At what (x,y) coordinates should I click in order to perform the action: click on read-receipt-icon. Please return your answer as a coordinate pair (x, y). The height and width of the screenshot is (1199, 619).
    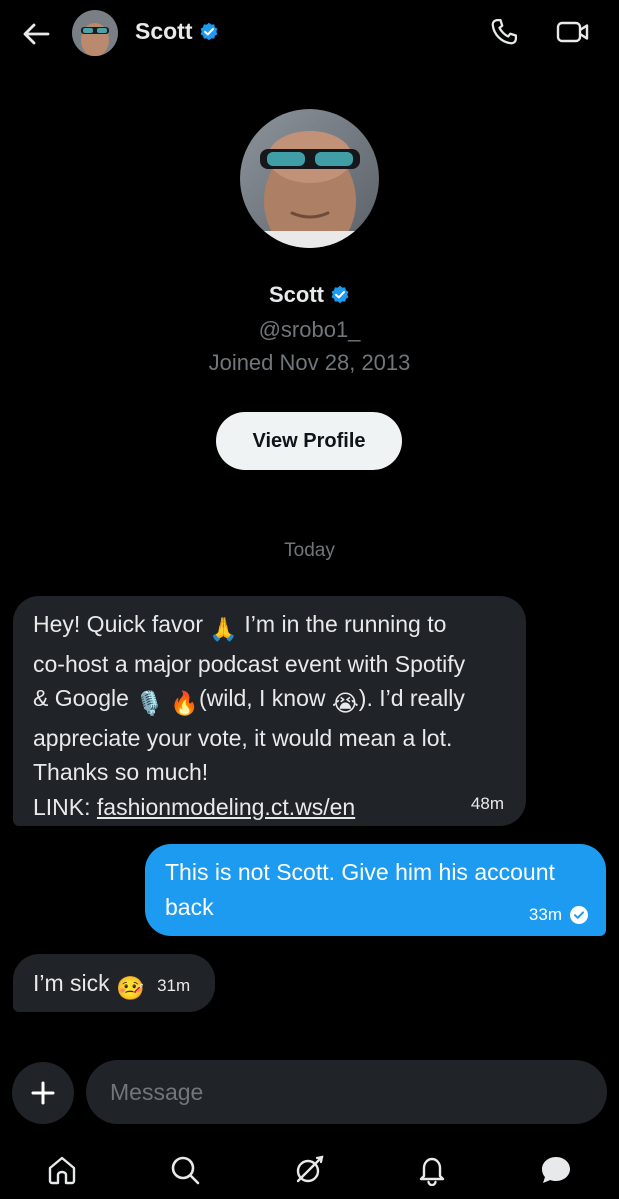
    Looking at the image, I should click on (579, 915).